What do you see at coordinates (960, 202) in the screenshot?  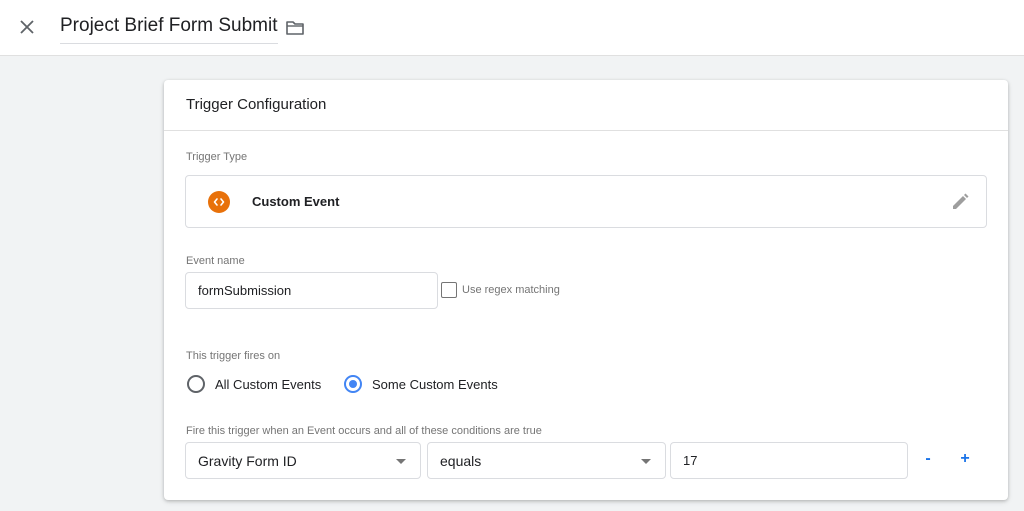 I see `pencil-icon` at bounding box center [960, 202].